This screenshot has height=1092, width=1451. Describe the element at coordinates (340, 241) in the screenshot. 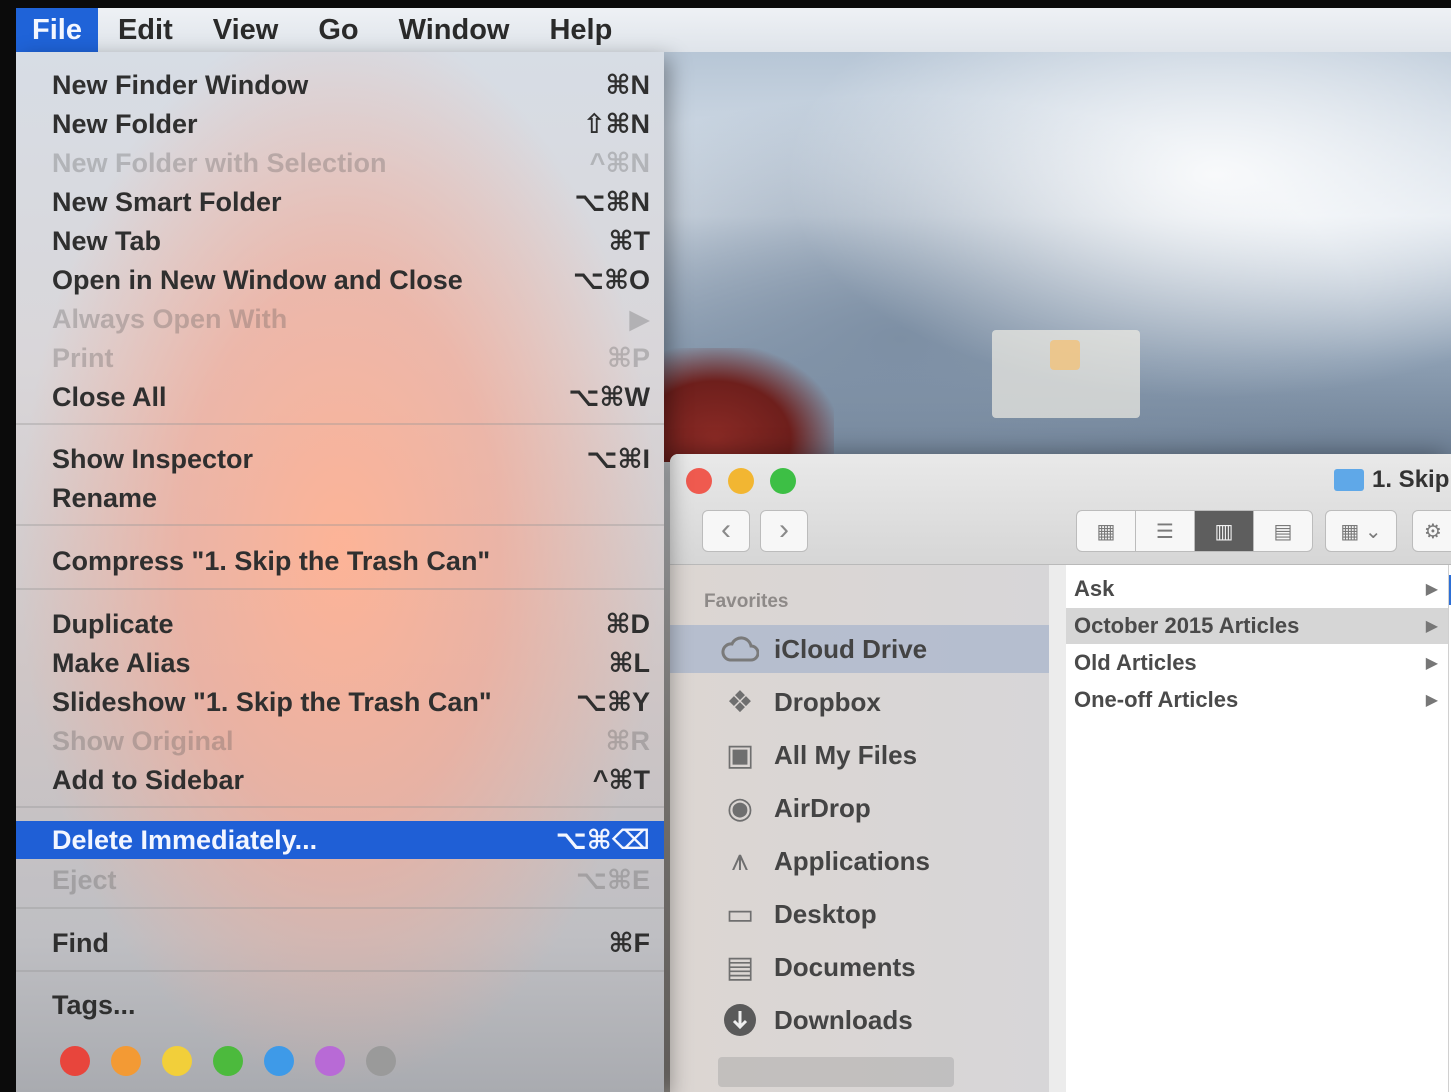

I see `menu-item-new-tab: New Tab ⌘T` at that location.